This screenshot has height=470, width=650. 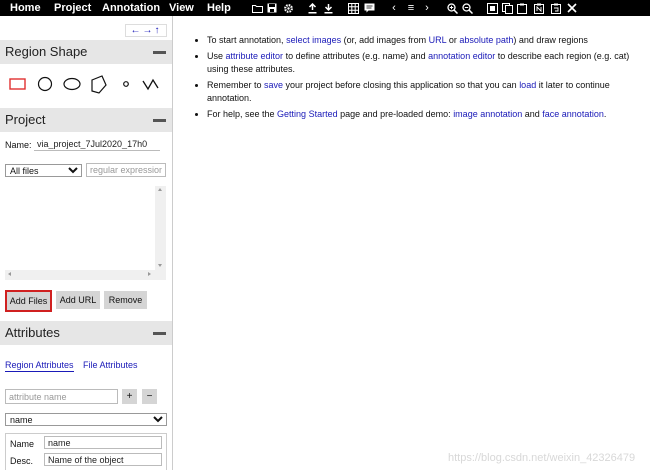 What do you see at coordinates (46, 51) in the screenshot?
I see `region-shape-title: Region Shape` at bounding box center [46, 51].